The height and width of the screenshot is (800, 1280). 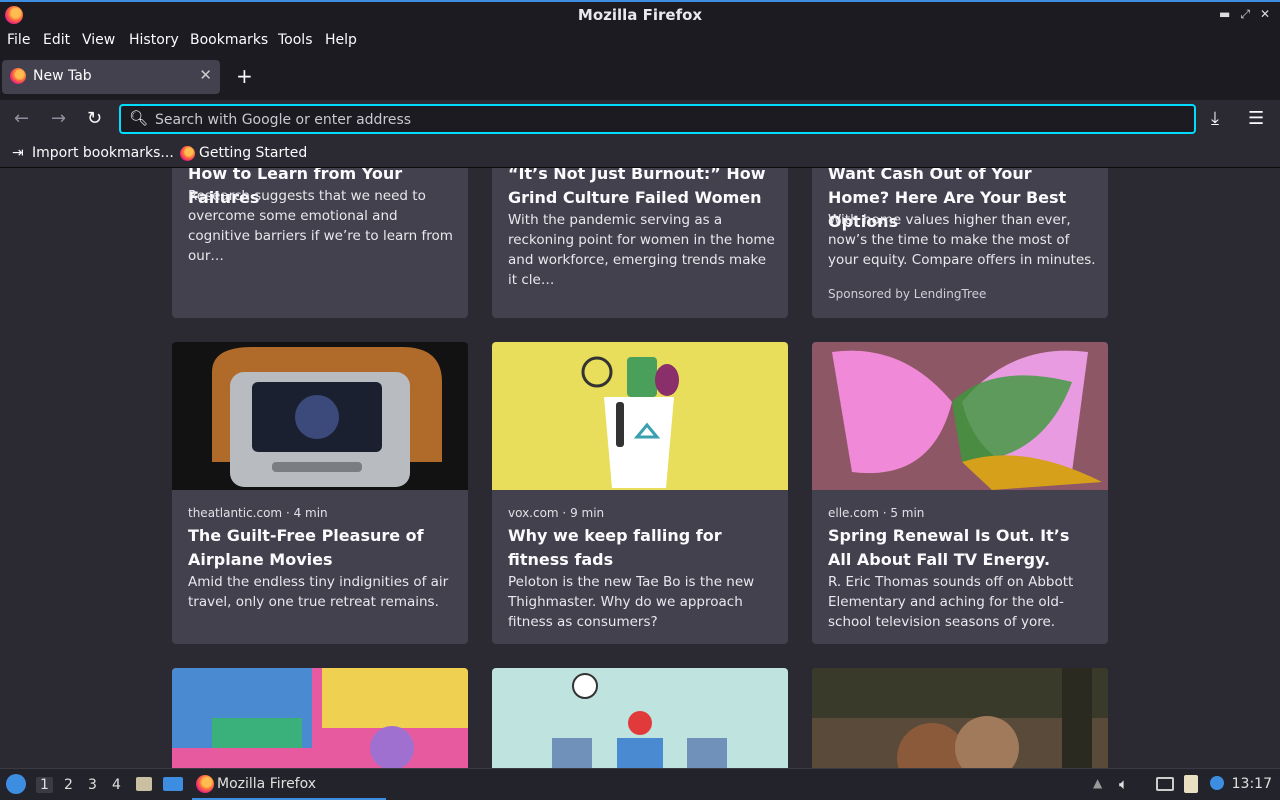 What do you see at coordinates (116, 785) in the screenshot?
I see `workspace-4: 4` at bounding box center [116, 785].